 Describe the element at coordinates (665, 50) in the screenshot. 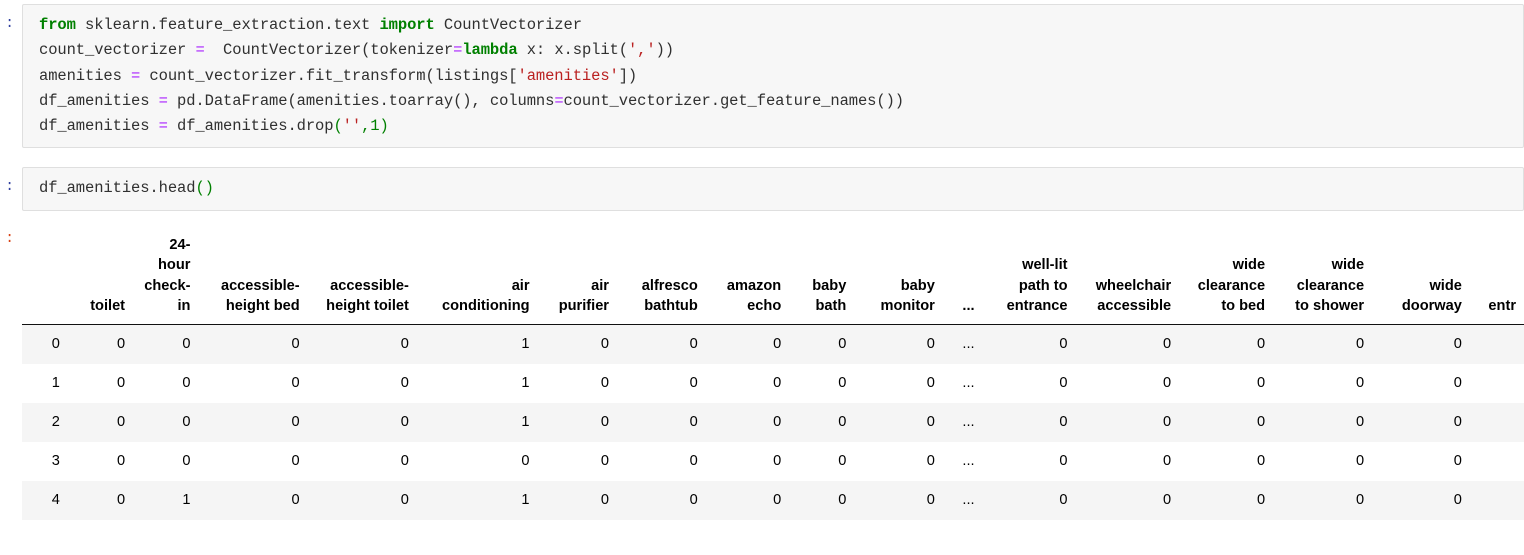

I see `code-token: ))` at that location.